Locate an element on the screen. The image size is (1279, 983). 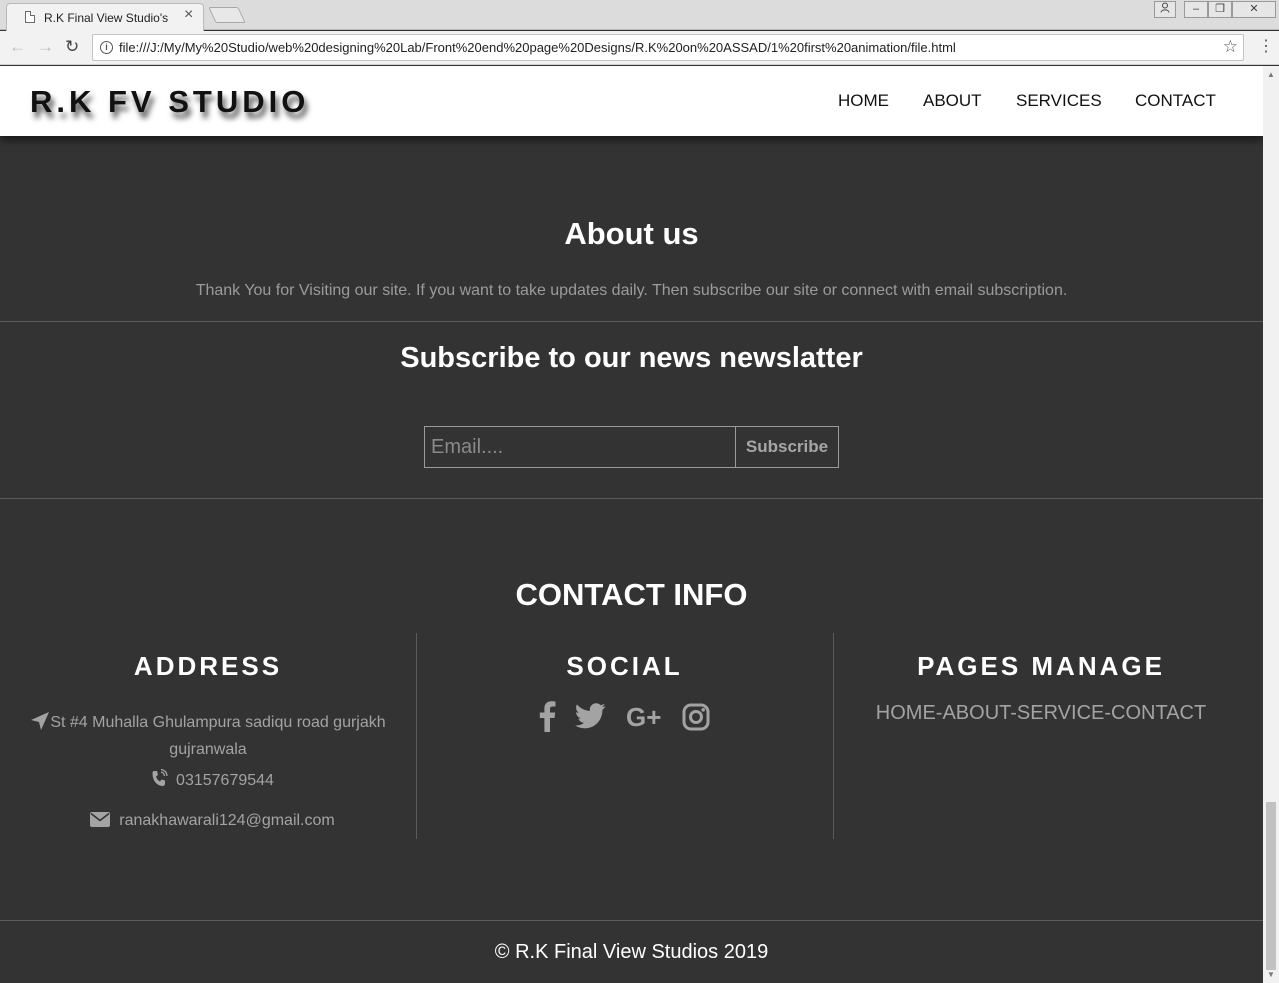
google-plus-icon: G+ is located at coordinates (643, 717).